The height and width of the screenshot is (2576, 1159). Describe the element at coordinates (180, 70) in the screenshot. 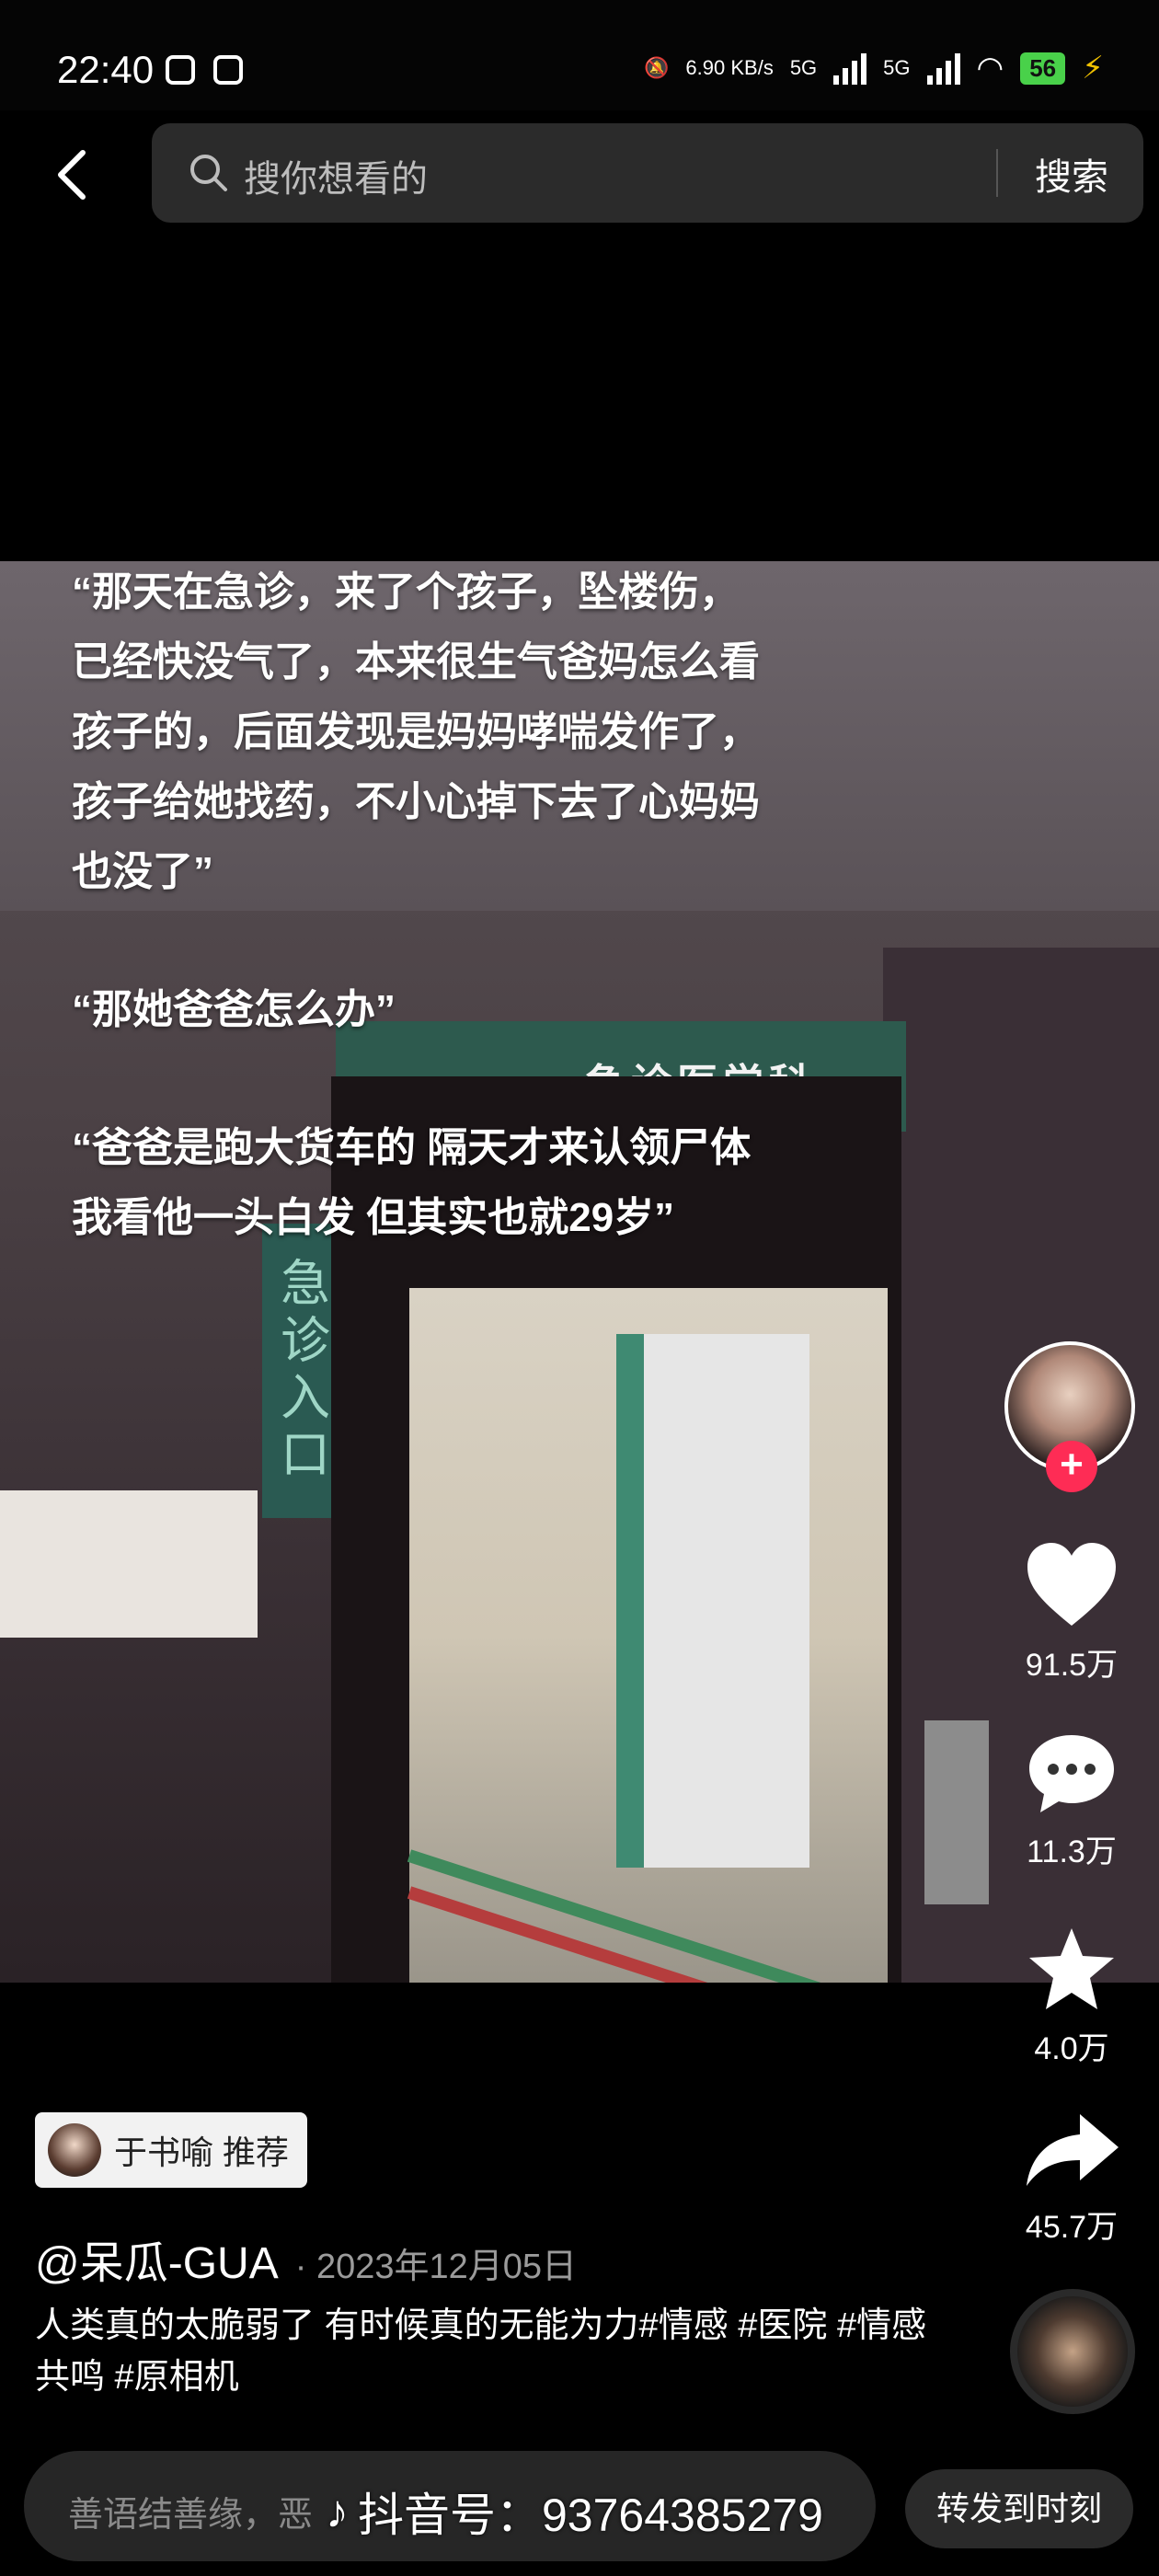

I see `play-icon` at that location.